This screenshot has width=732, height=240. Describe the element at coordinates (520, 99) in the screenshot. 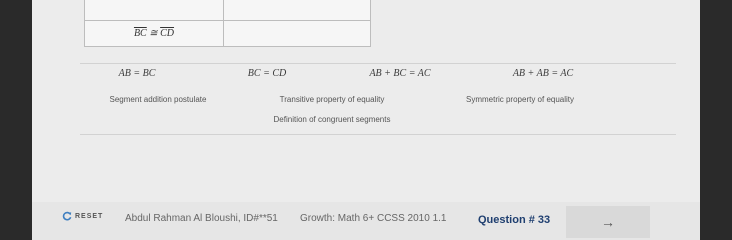

I see `reason-option-3: Symmetric property of equality` at that location.